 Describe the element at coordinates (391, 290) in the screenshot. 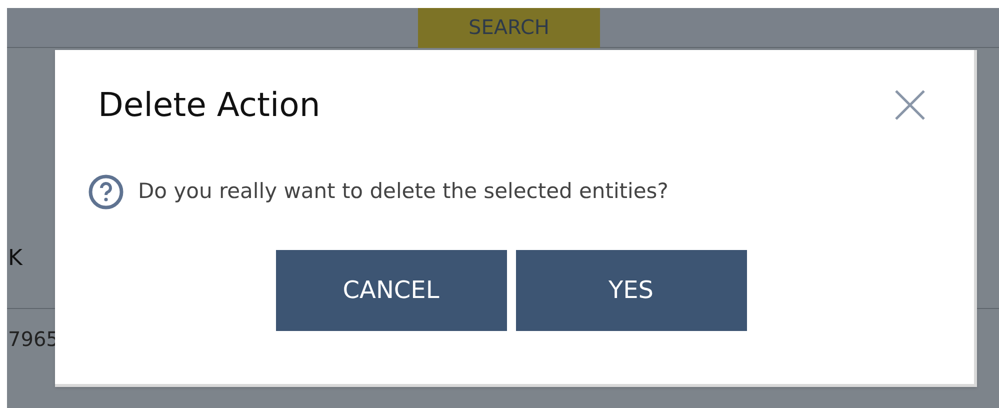

I see `cancel-button: CANCEL` at that location.